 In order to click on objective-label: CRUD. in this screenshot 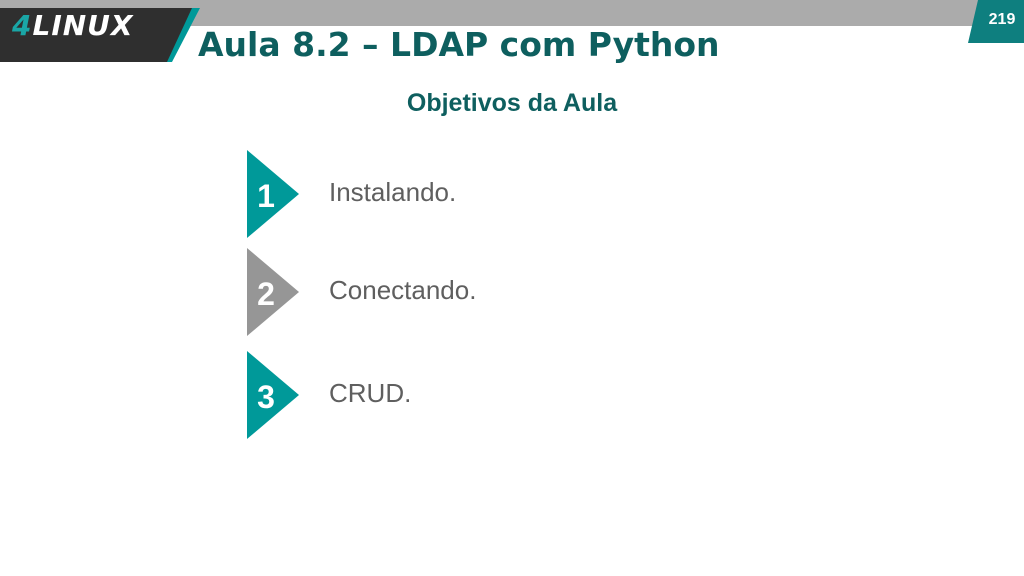, I will do `click(370, 393)`.